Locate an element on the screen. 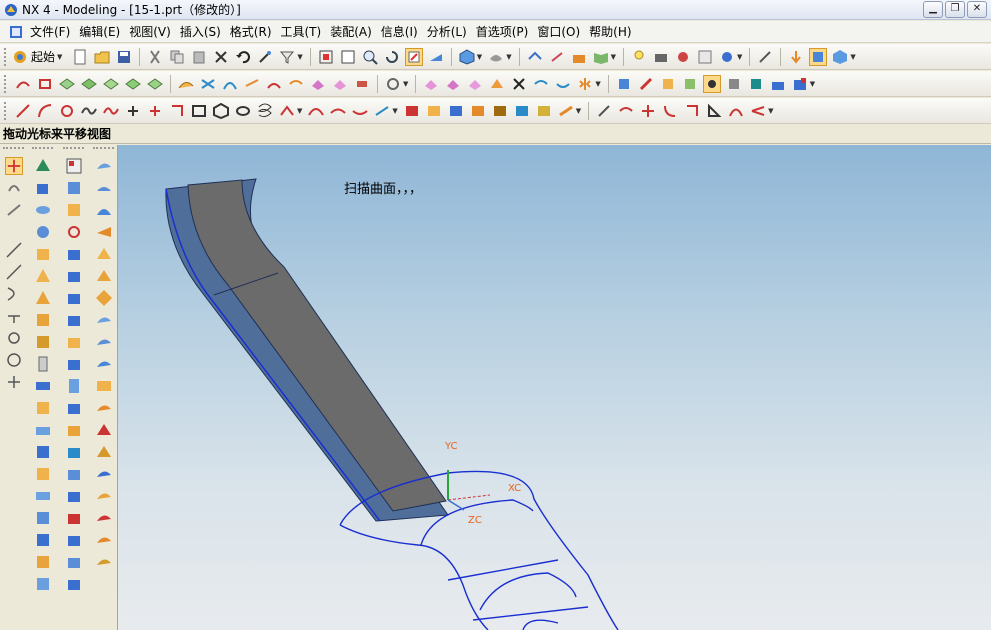  thicken-body-icon is located at coordinates (74, 408).